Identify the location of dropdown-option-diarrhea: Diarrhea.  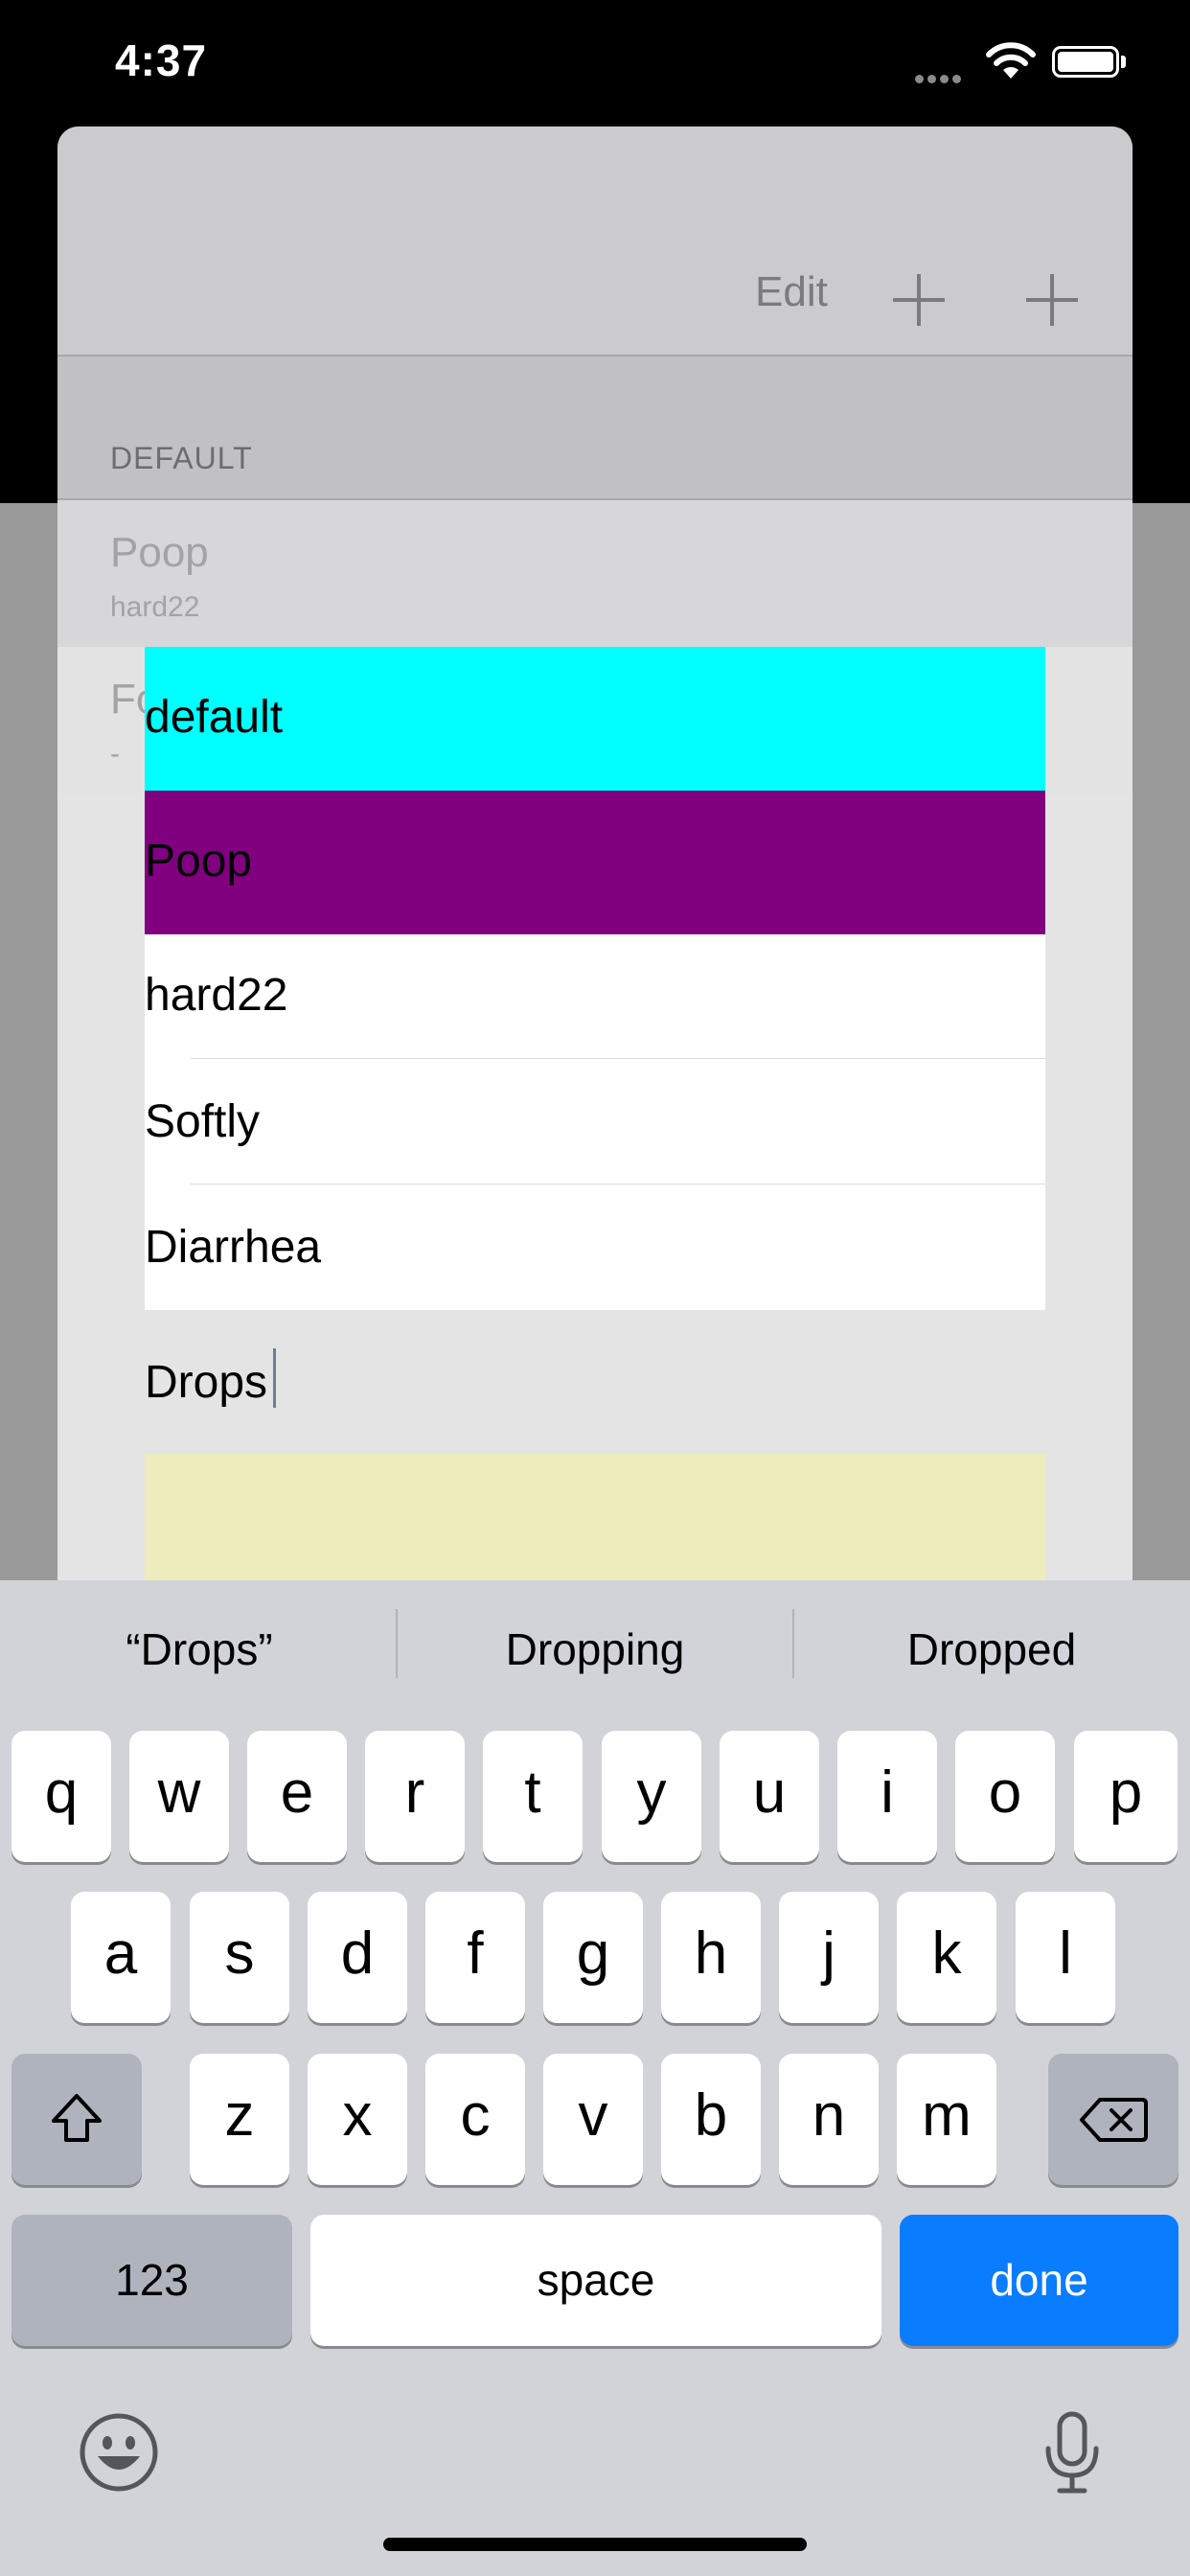
(595, 1247).